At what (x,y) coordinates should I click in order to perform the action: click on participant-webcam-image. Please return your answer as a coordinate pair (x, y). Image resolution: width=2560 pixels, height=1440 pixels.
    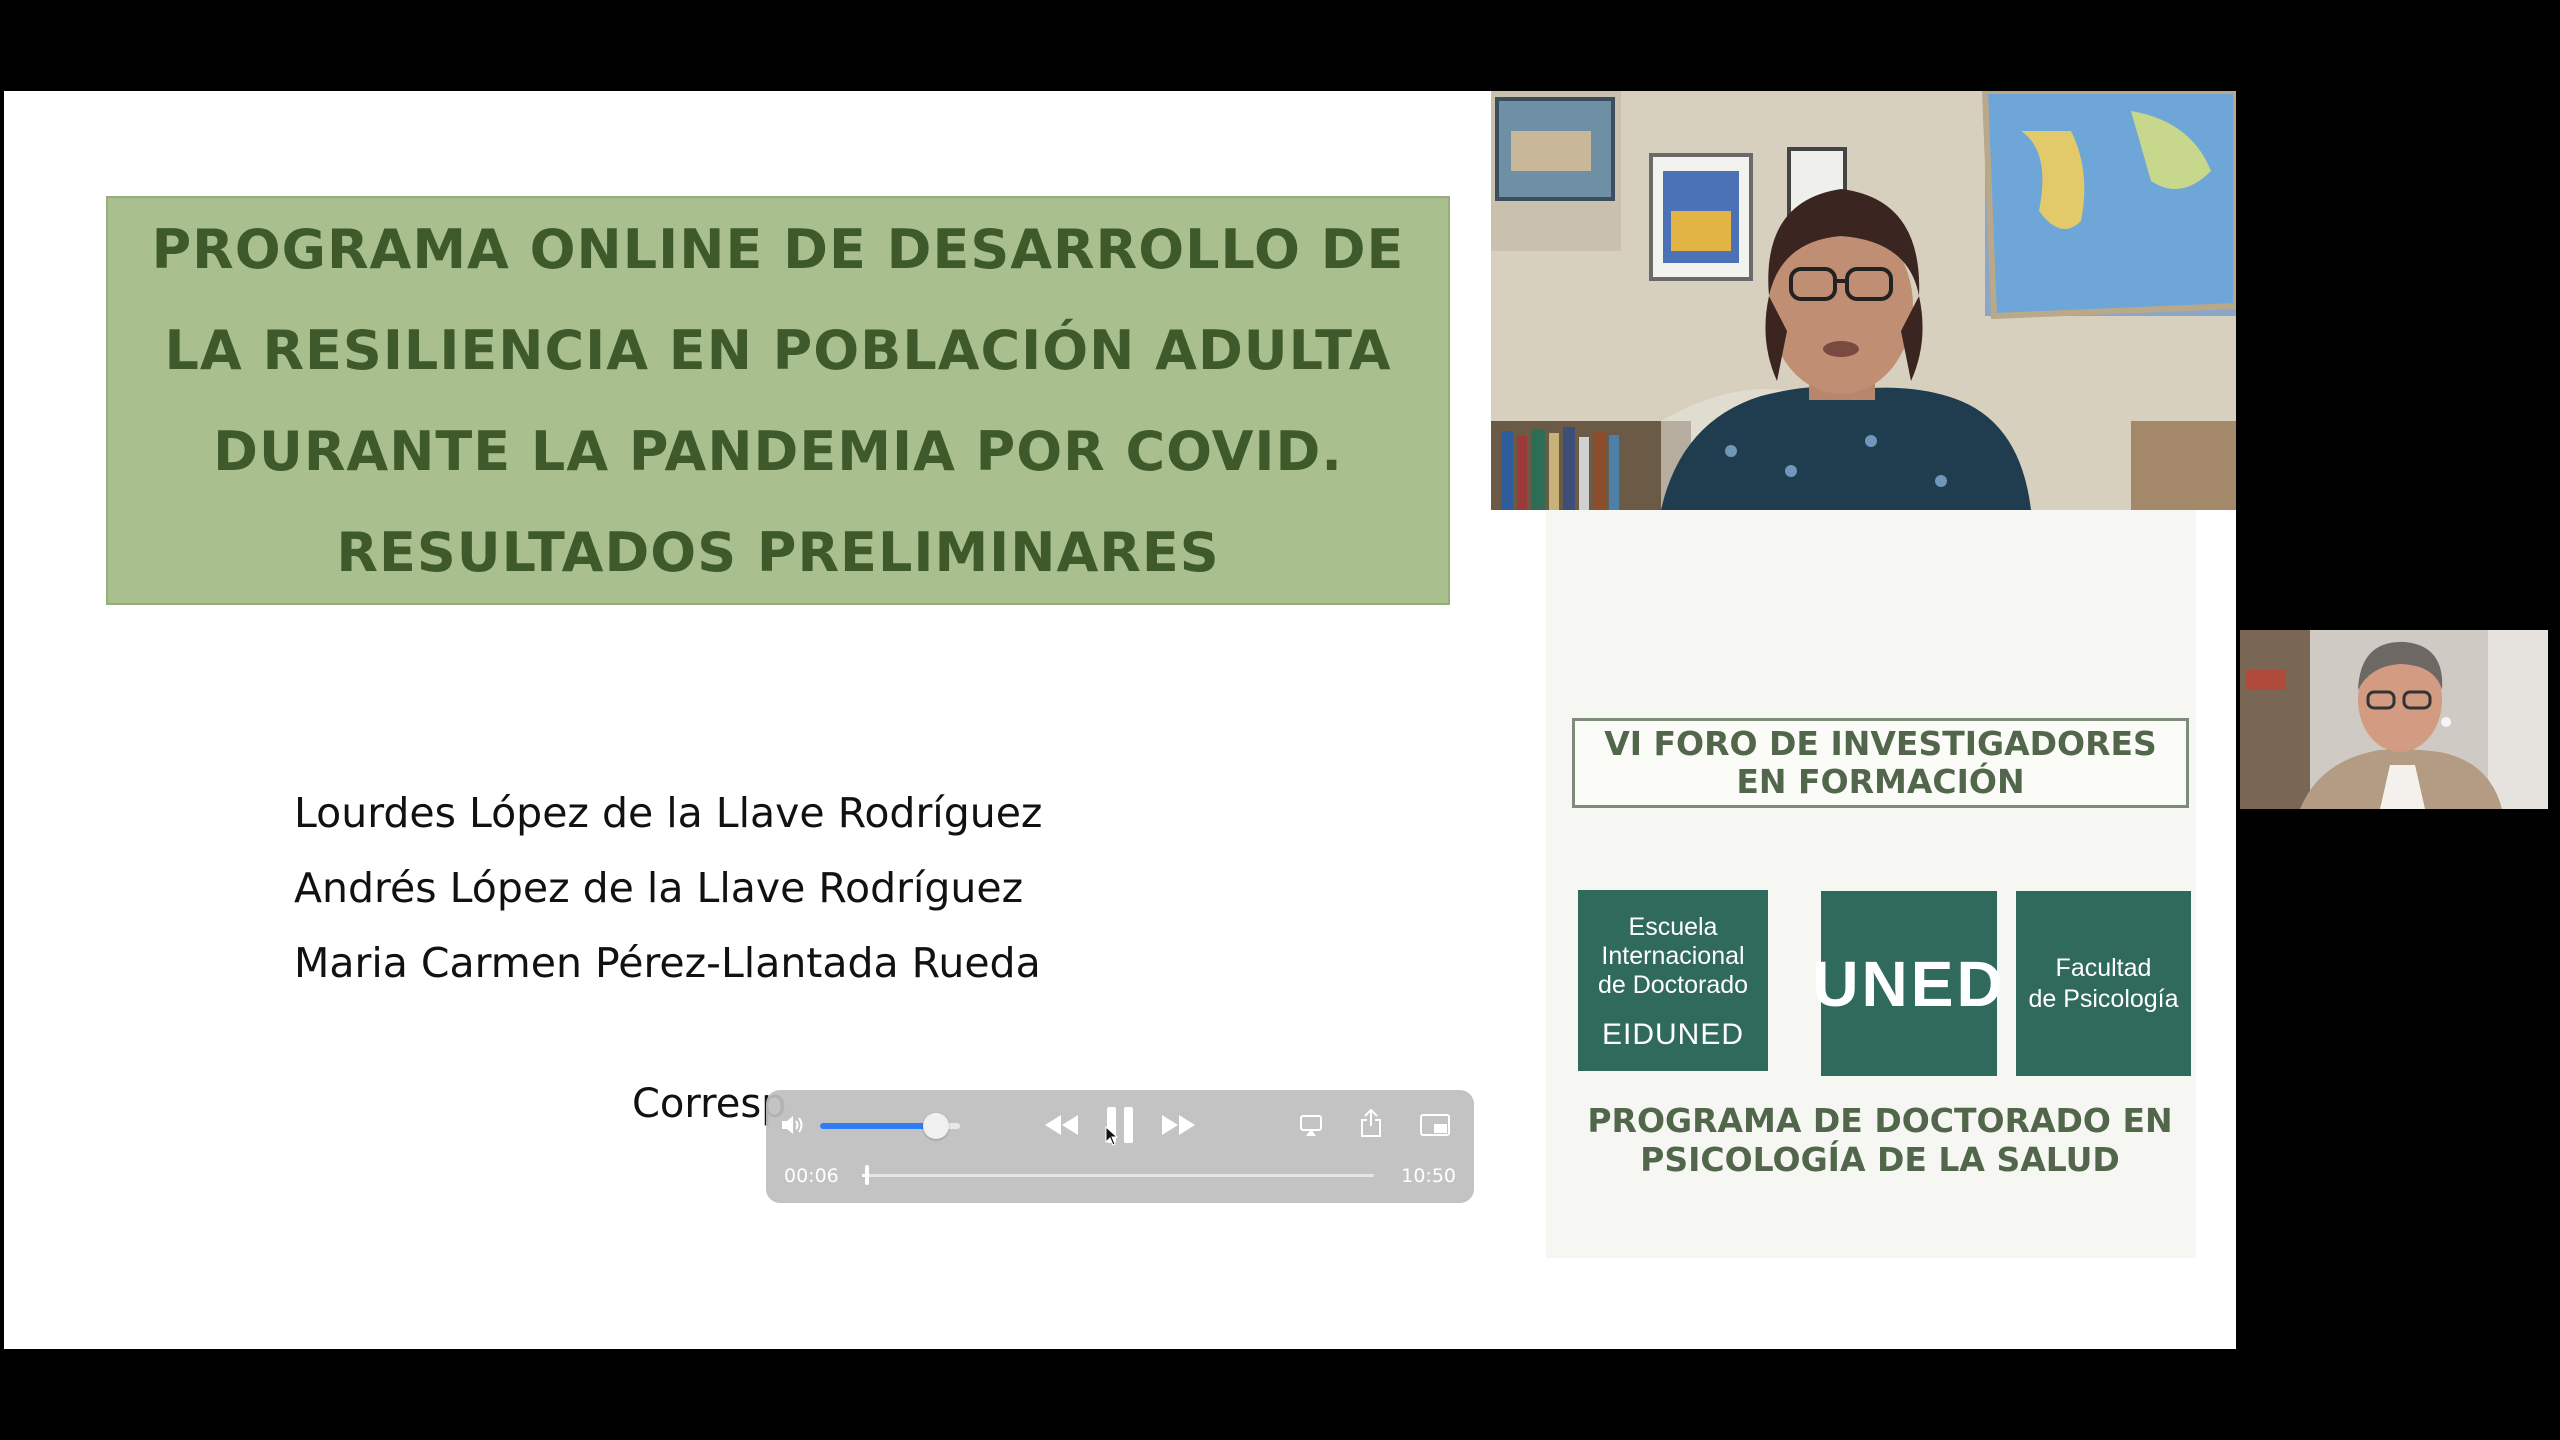
    Looking at the image, I should click on (2394, 719).